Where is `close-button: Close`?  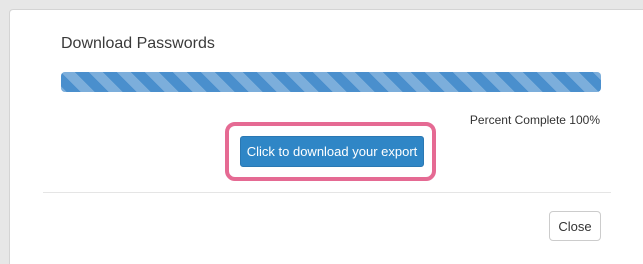 close-button: Close is located at coordinates (575, 226).